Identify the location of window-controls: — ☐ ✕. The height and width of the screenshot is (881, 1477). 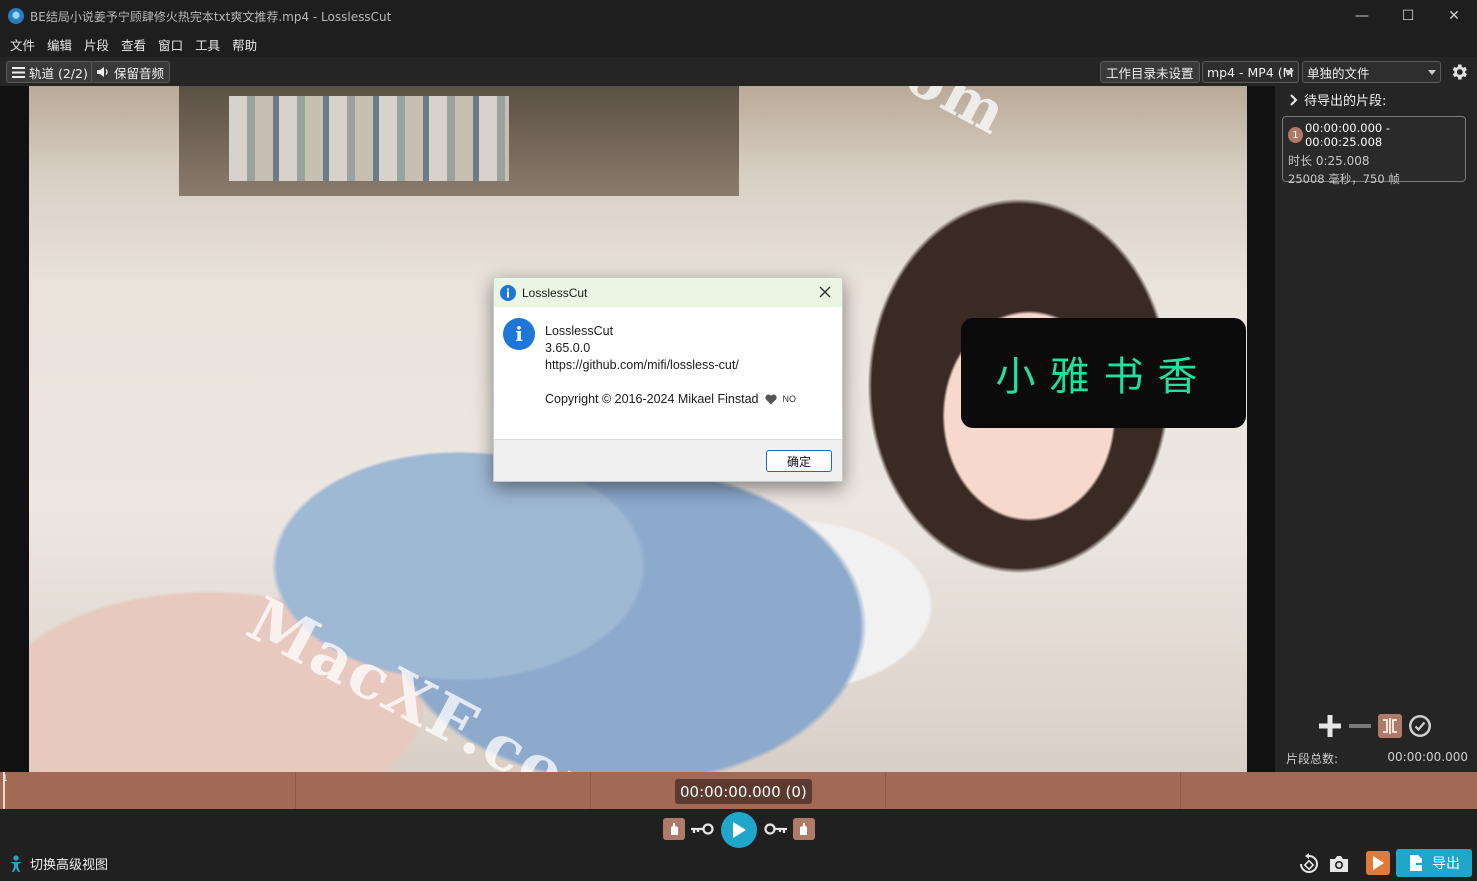
(1408, 16).